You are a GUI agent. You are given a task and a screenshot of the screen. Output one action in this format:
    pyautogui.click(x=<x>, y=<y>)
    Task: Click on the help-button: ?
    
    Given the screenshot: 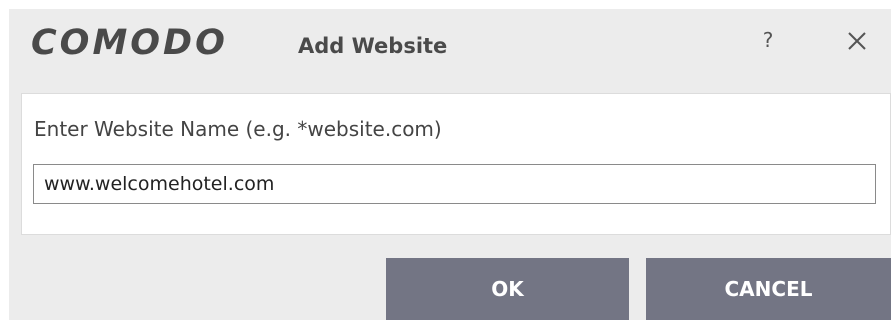 What is the action you would take?
    pyautogui.click(x=768, y=40)
    